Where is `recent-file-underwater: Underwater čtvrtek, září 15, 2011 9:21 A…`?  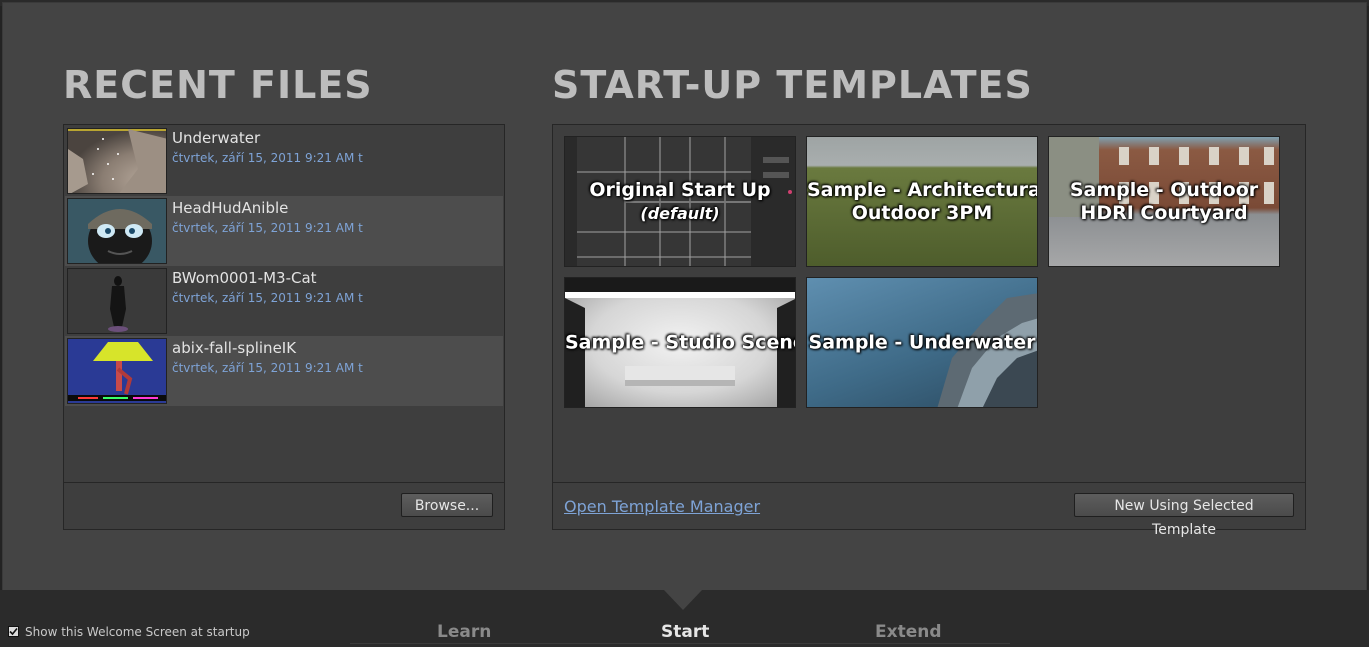 recent-file-underwater: Underwater čtvrtek, září 15, 2011 9:21 A… is located at coordinates (284, 161).